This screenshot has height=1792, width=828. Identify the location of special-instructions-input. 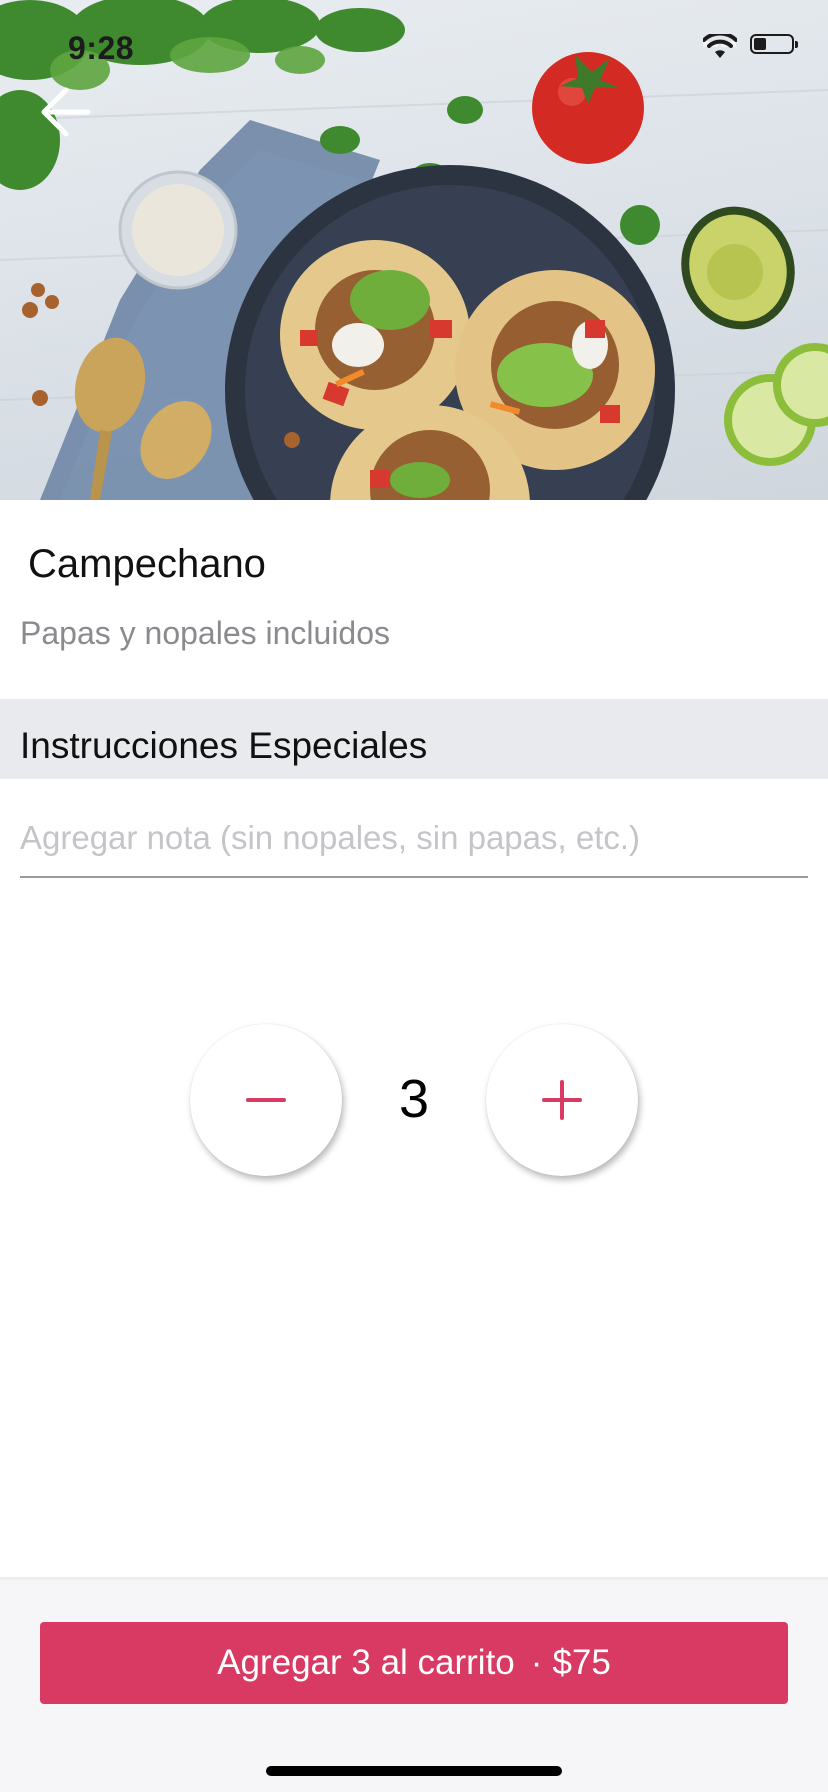
(414, 839).